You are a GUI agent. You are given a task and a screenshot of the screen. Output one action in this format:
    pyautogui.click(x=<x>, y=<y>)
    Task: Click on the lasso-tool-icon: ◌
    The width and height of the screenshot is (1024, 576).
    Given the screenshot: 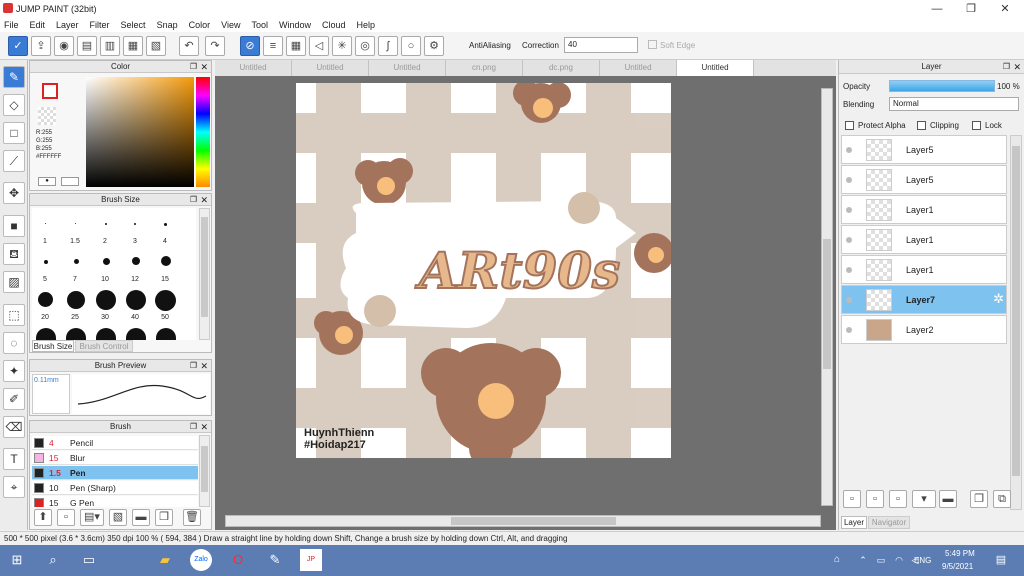 What is the action you would take?
    pyautogui.click(x=14, y=343)
    